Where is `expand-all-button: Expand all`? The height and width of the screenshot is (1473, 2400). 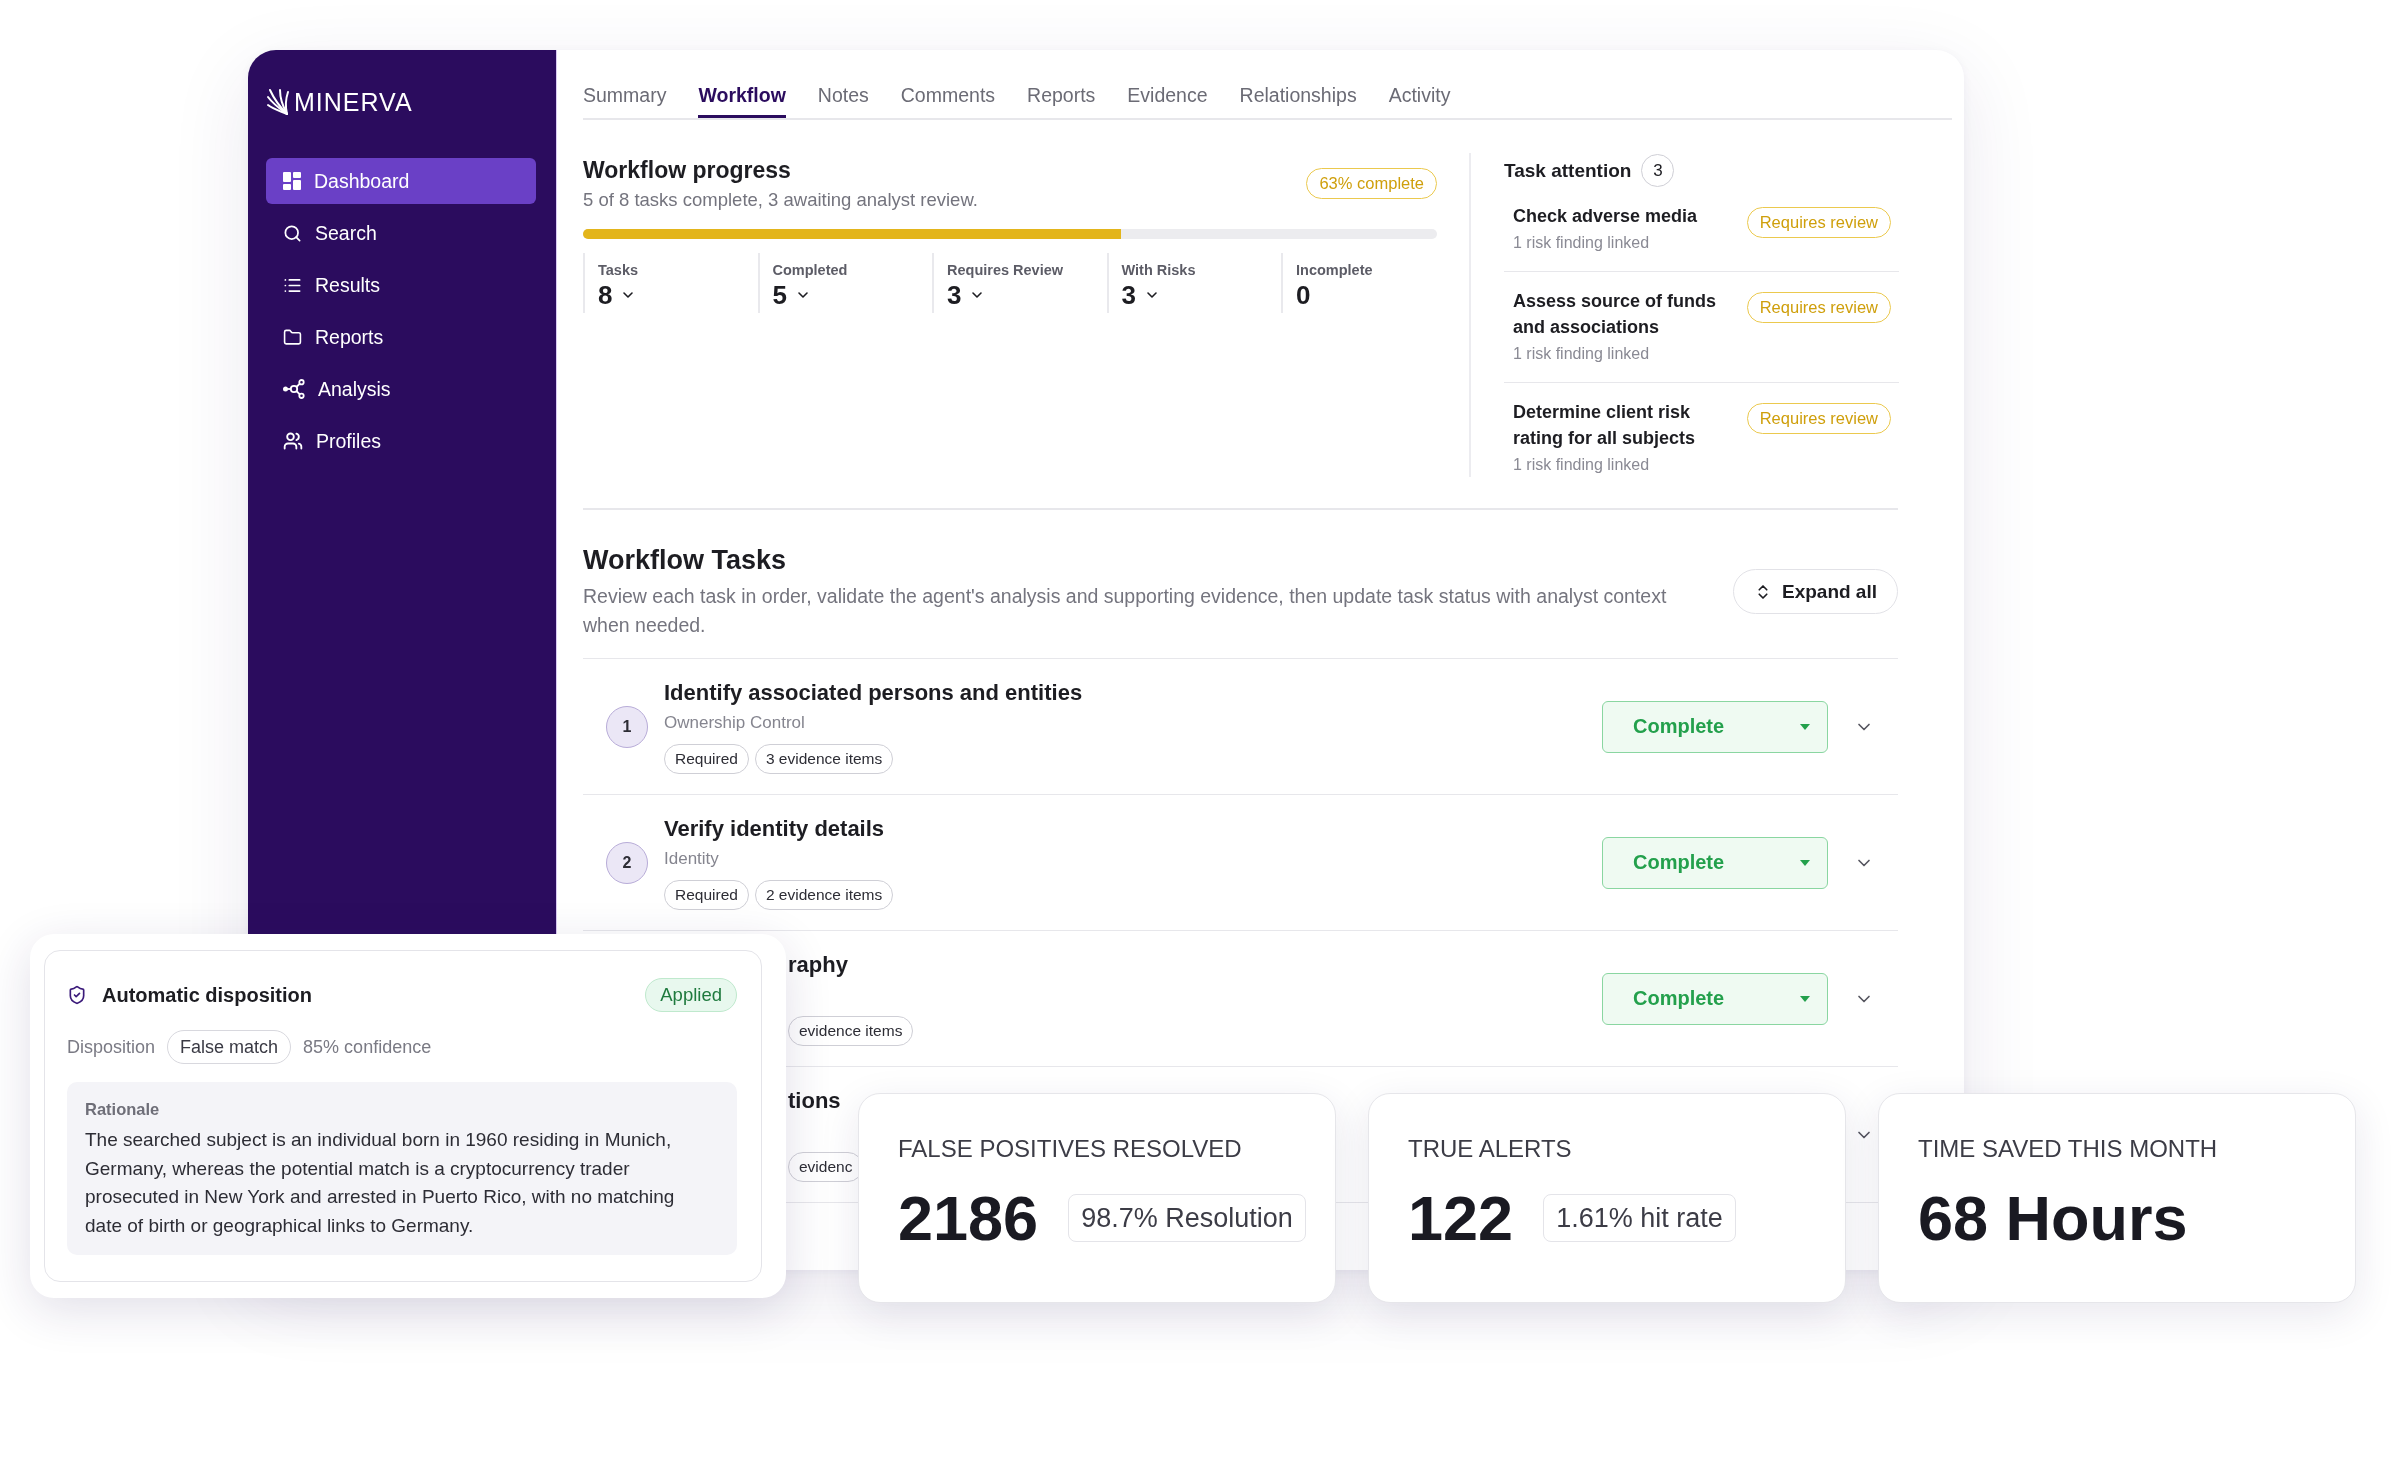 expand-all-button: Expand all is located at coordinates (1815, 591).